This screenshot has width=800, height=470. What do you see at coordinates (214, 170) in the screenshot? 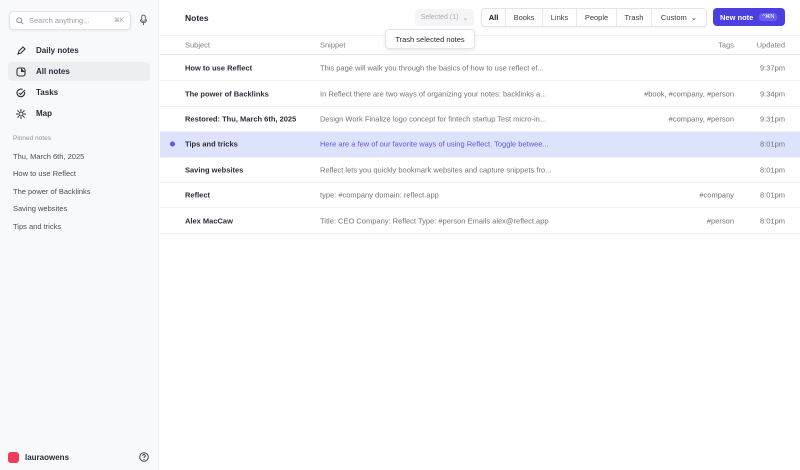
I see `note-subject: Saving websites` at bounding box center [214, 170].